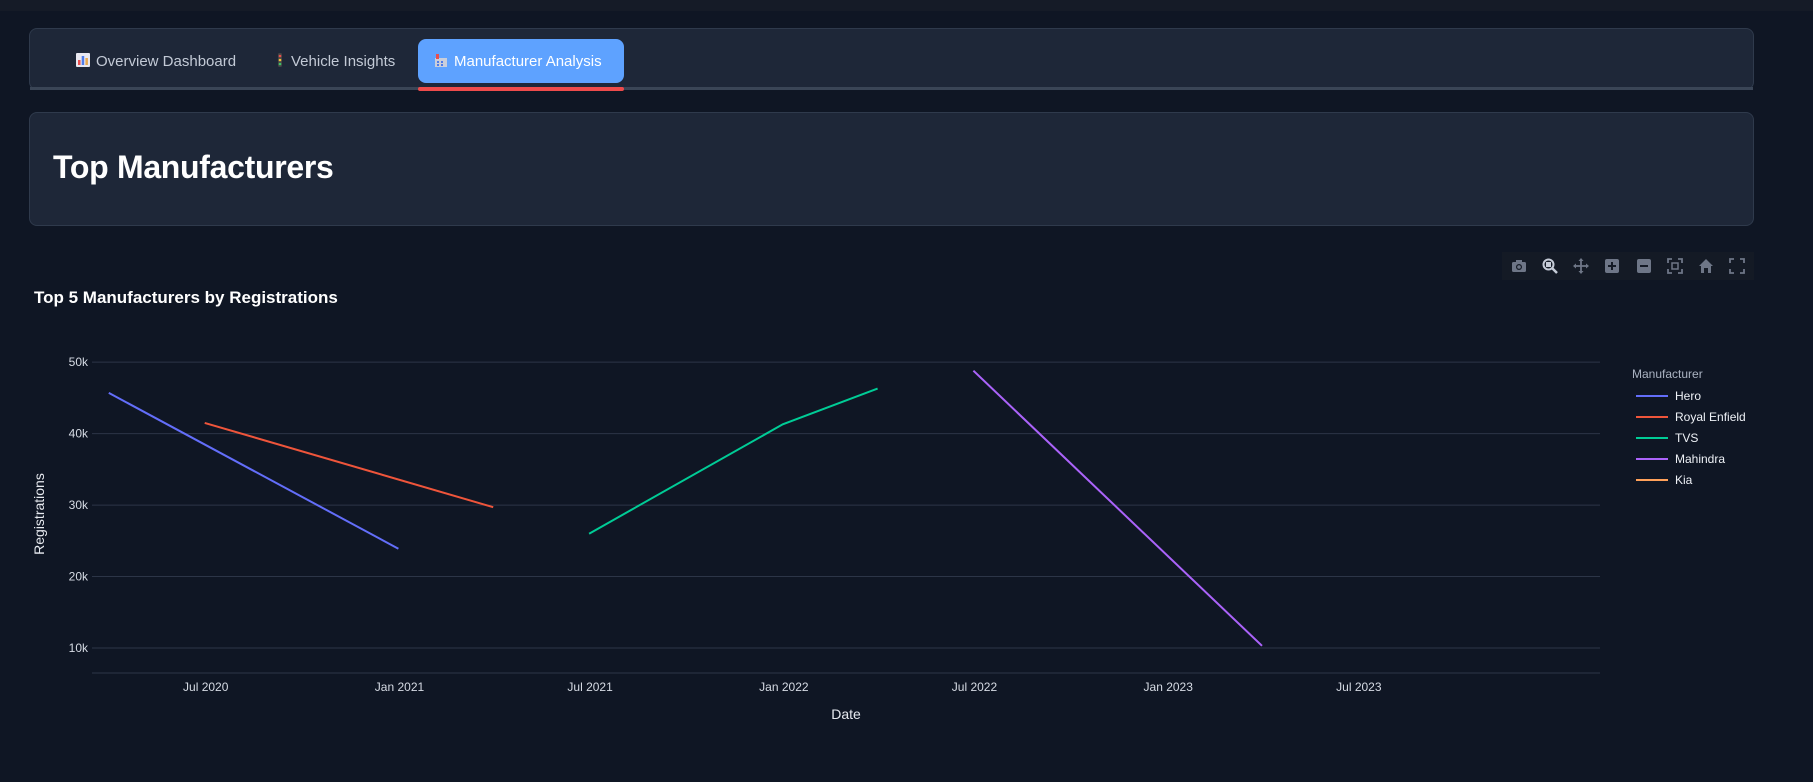 The image size is (1813, 782). I want to click on y-tick-label: 40k, so click(79, 434).